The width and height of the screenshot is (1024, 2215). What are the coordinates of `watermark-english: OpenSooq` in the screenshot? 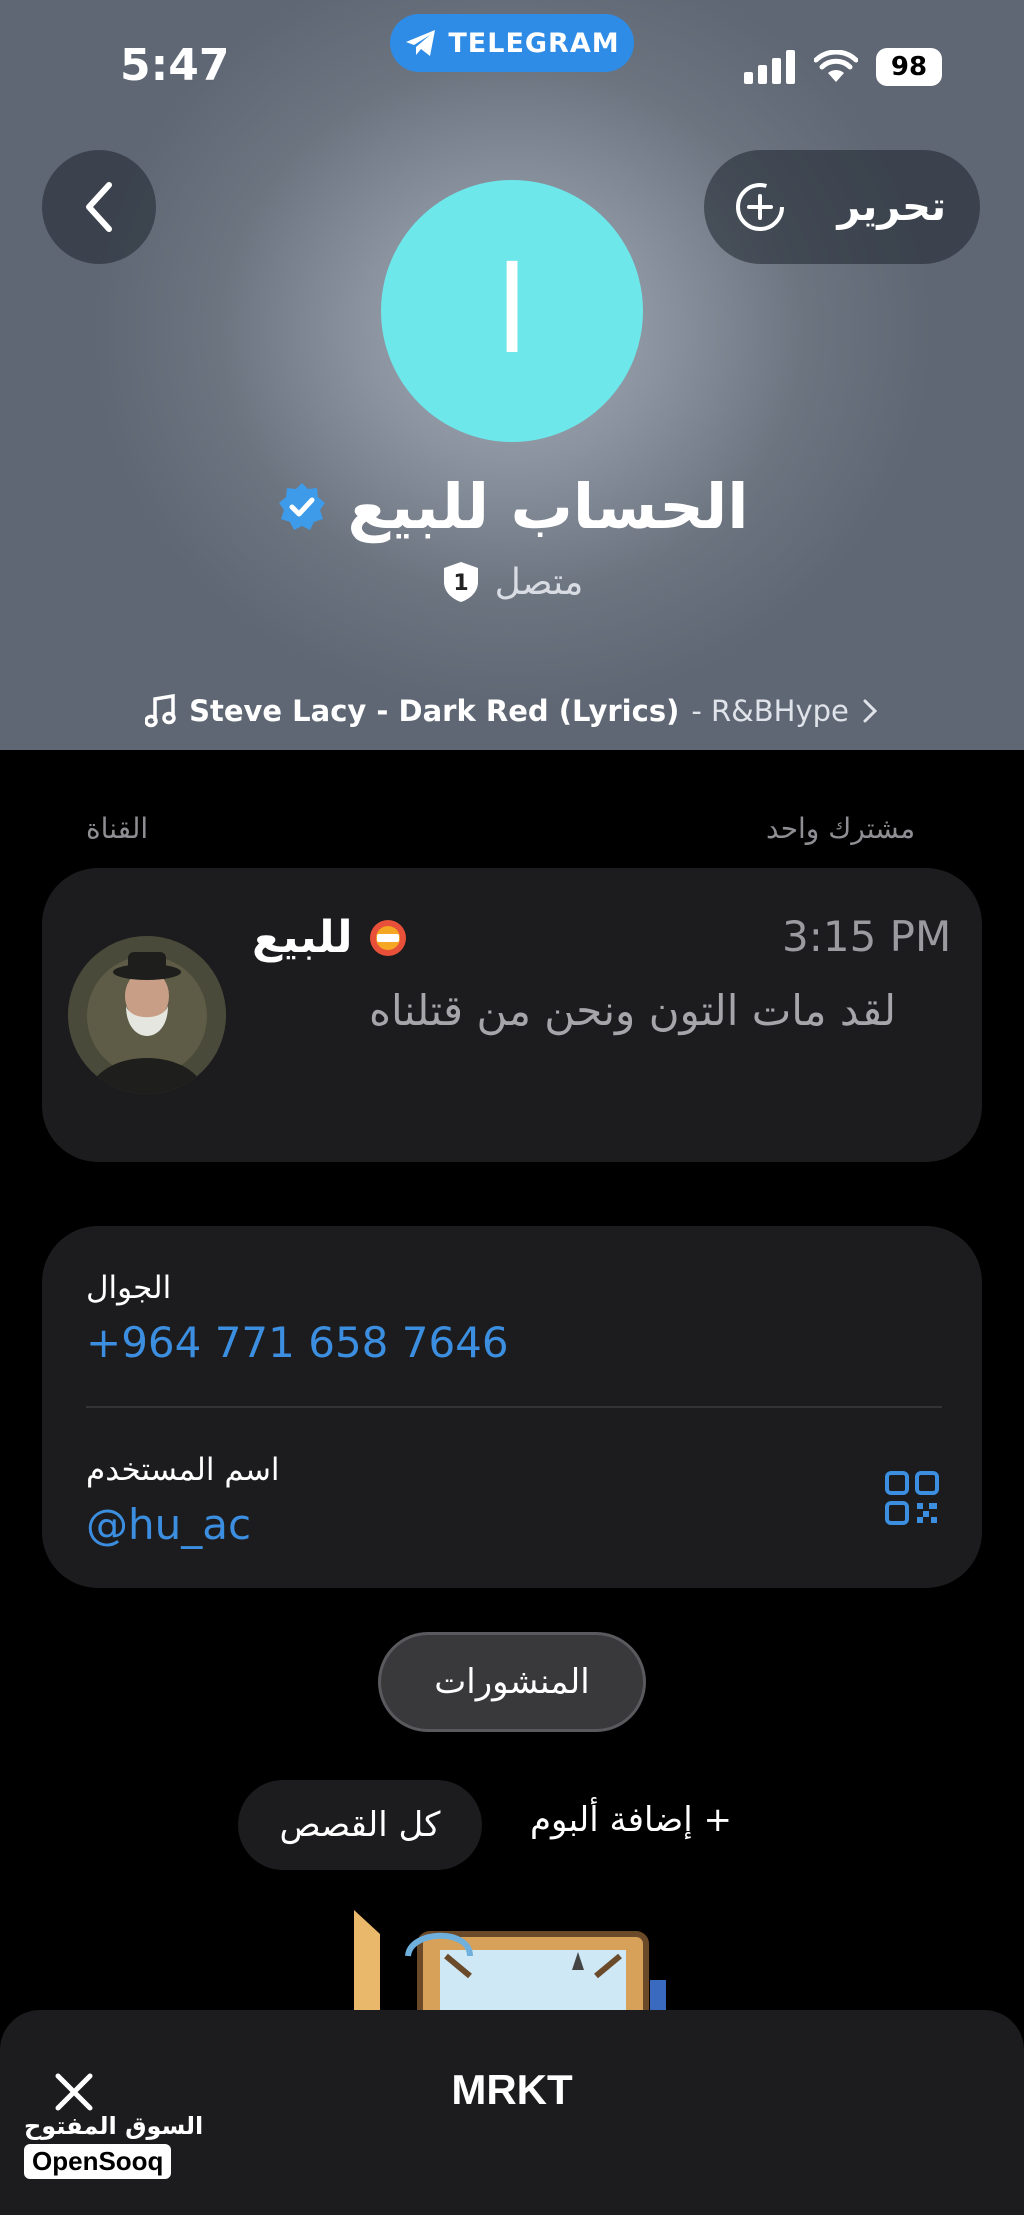 It's located at (98, 2161).